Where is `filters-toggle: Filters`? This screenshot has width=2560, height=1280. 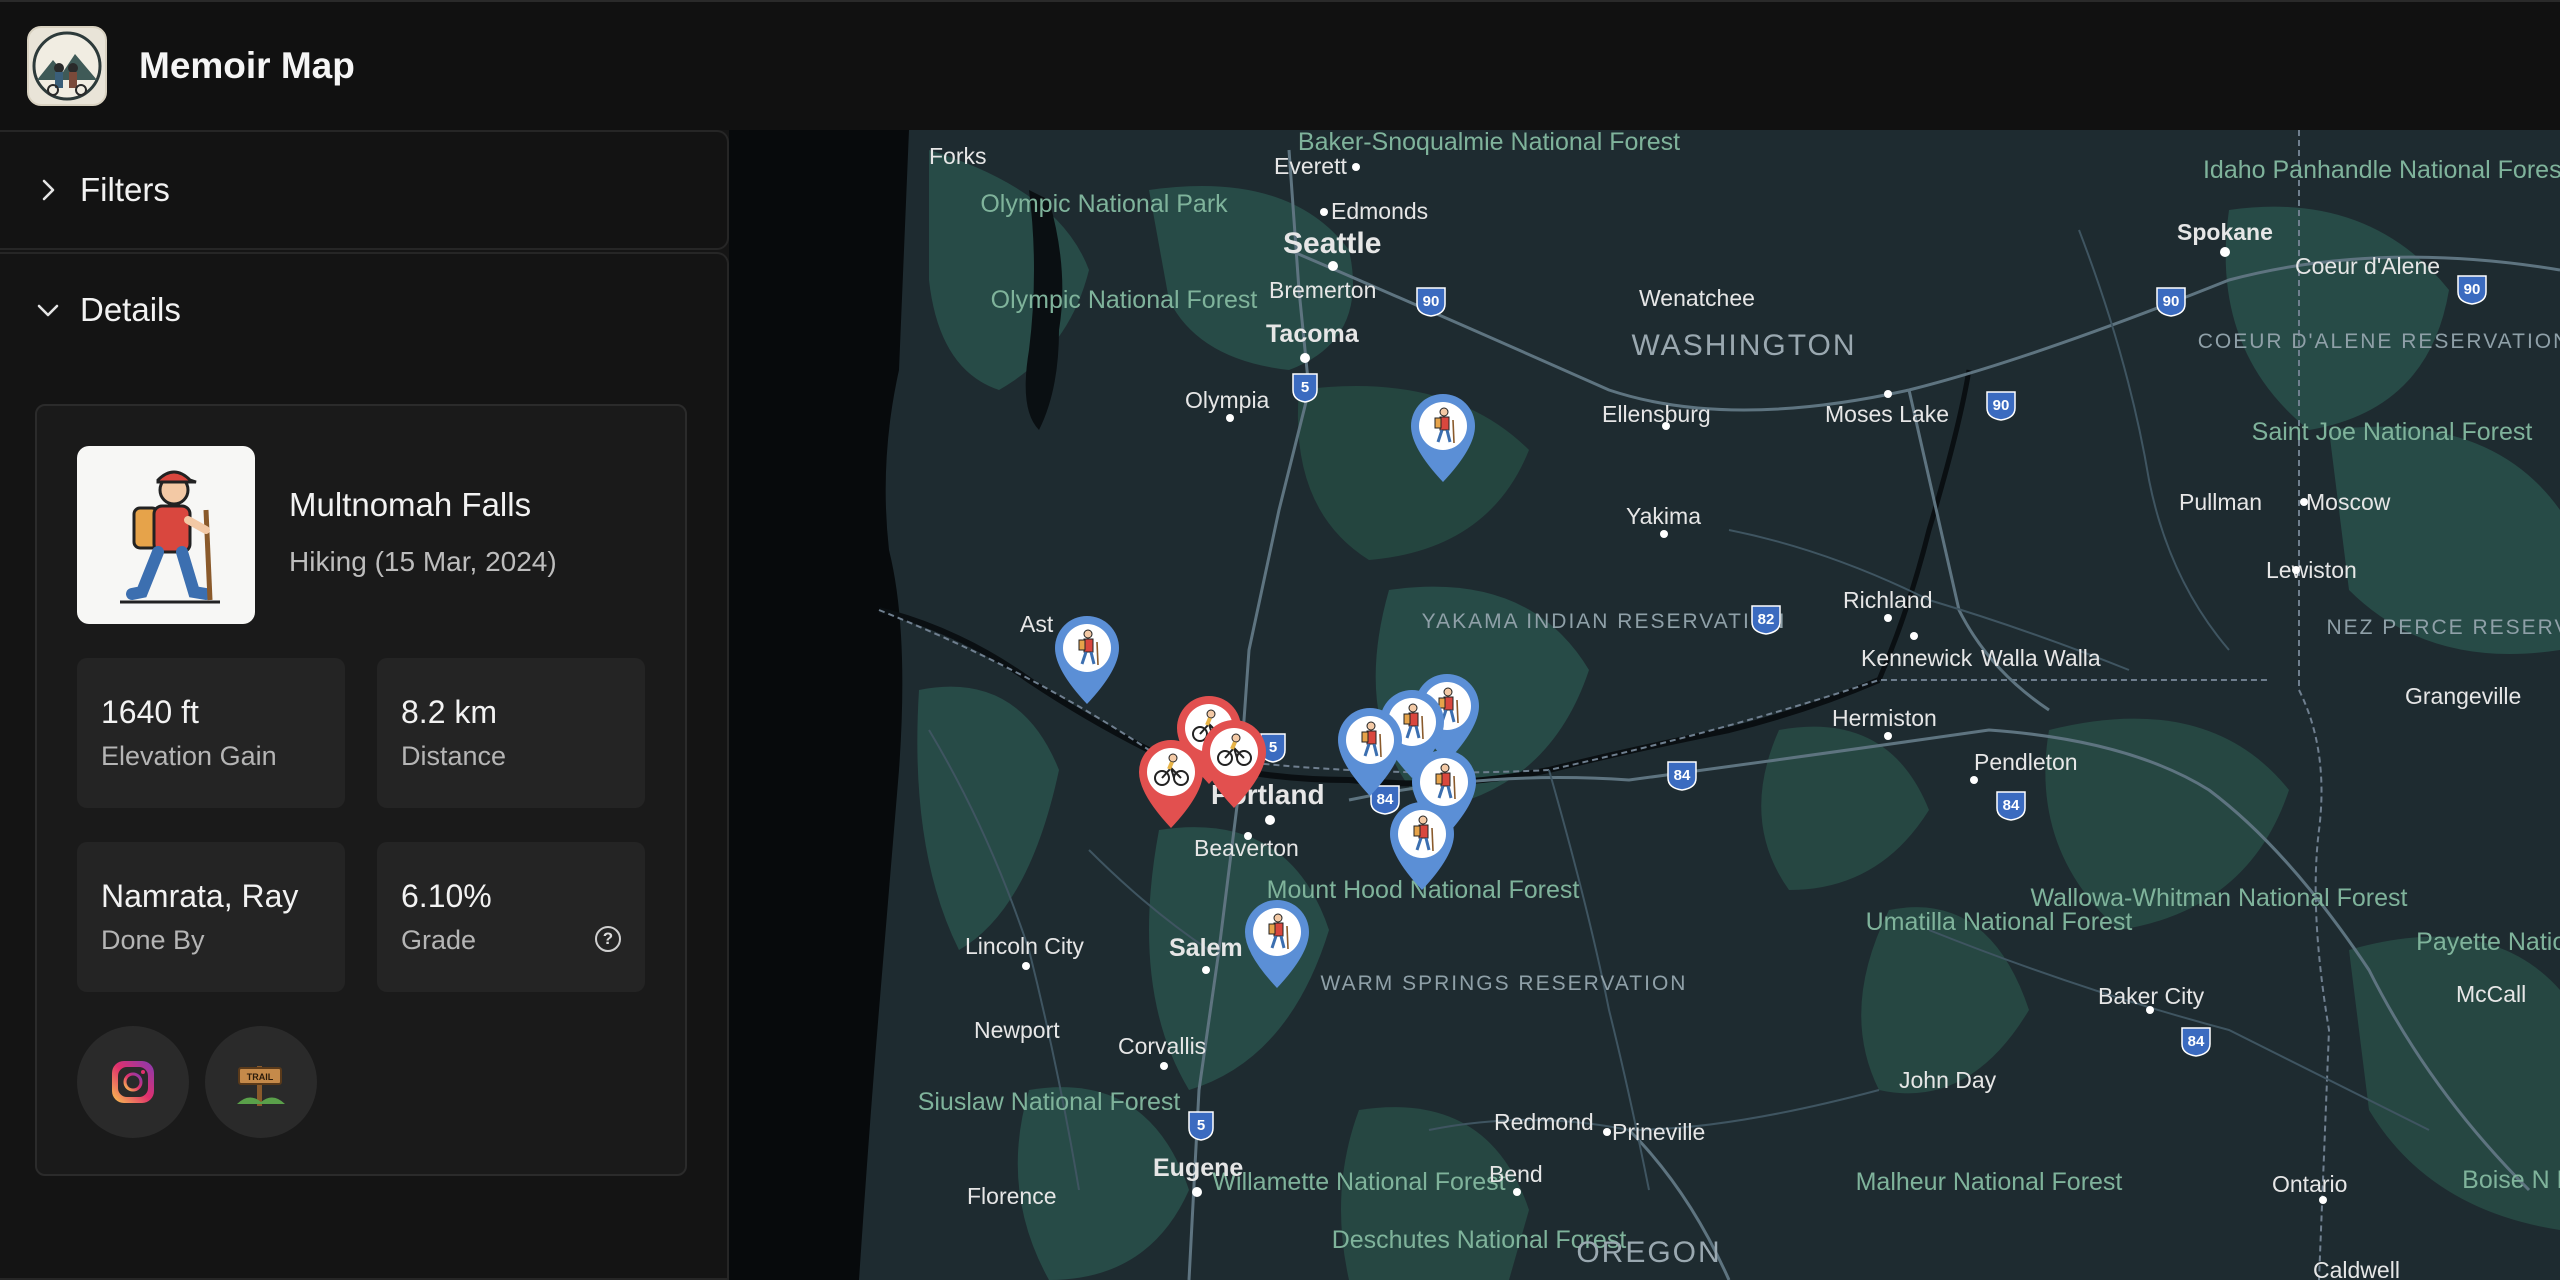
filters-toggle: Filters is located at coordinates (364, 190).